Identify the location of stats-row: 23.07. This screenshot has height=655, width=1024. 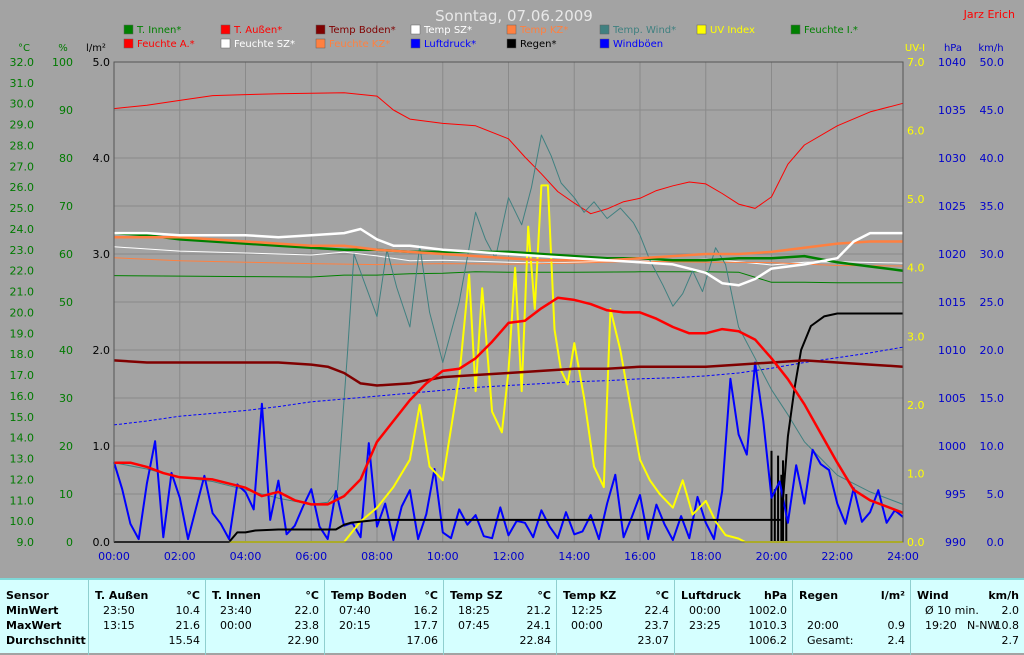
(615, 640).